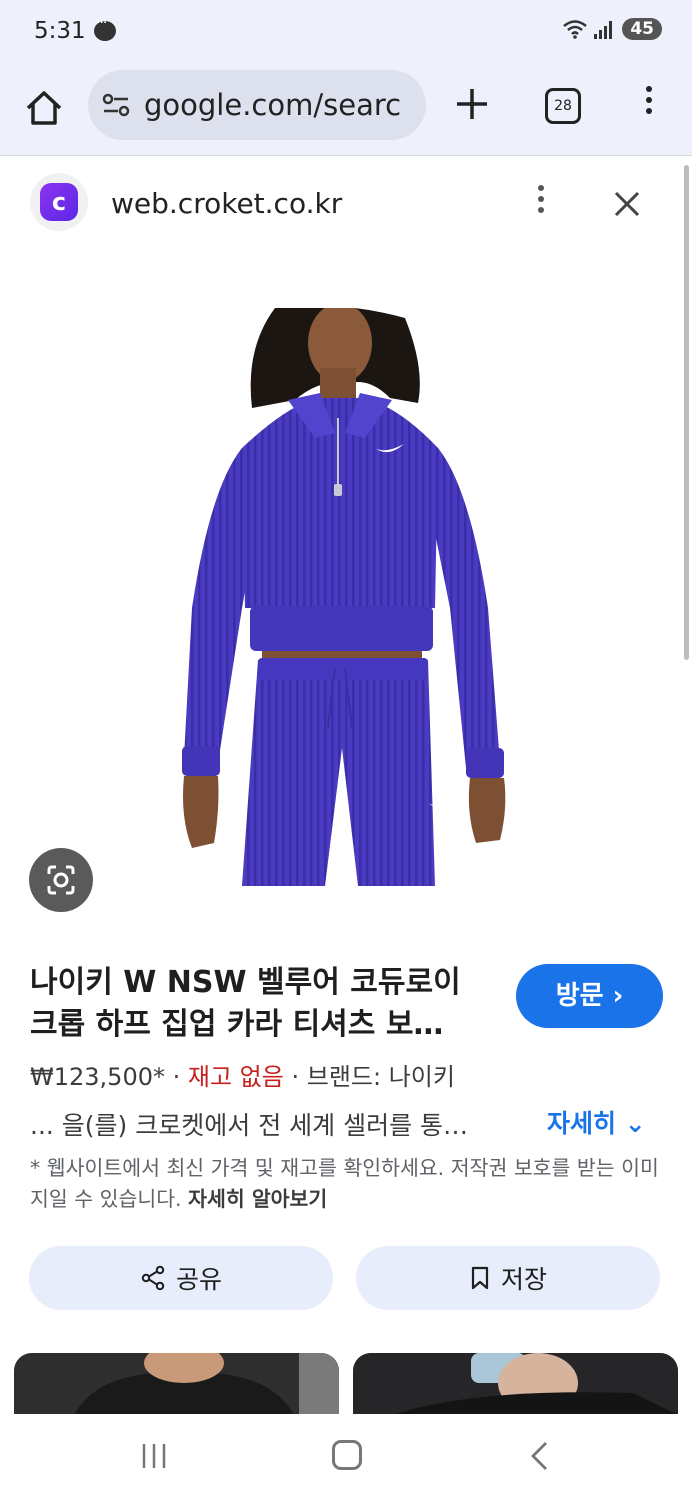  What do you see at coordinates (540, 1456) in the screenshot?
I see `back-icon` at bounding box center [540, 1456].